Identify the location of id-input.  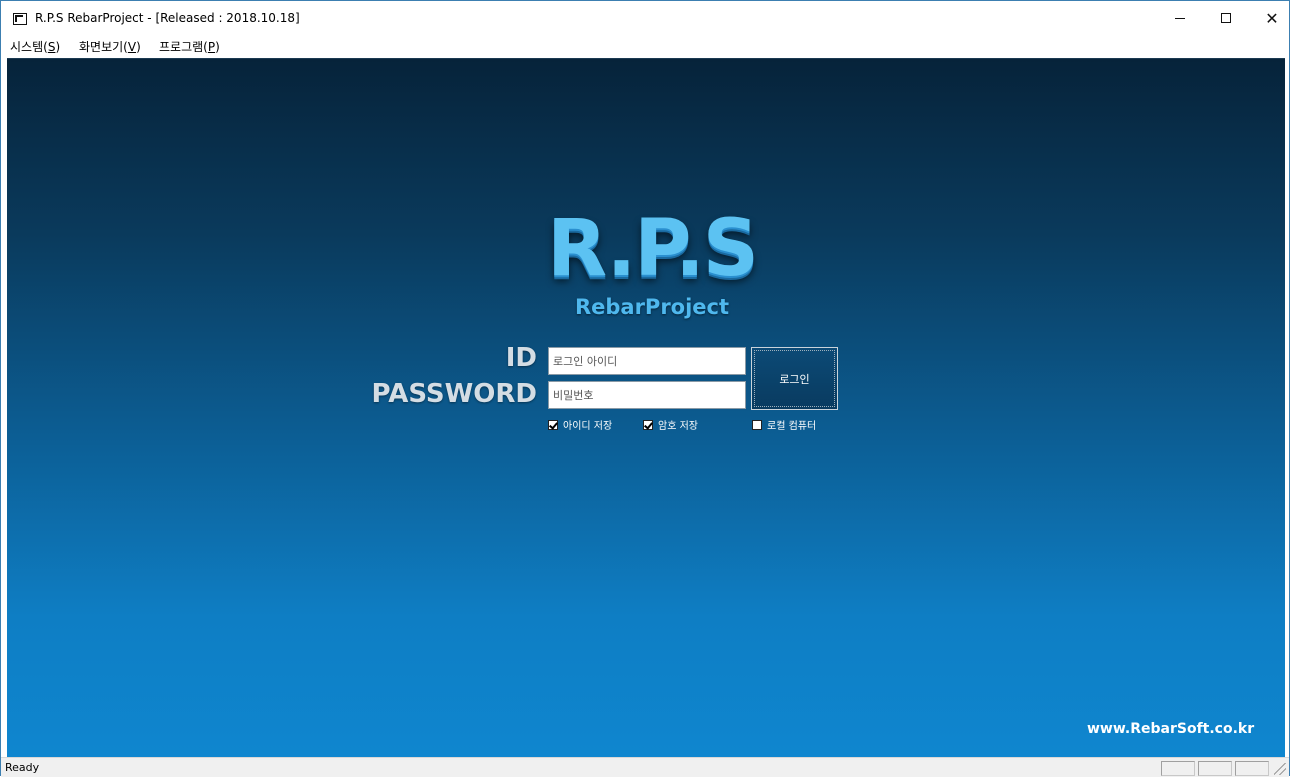
(647, 361).